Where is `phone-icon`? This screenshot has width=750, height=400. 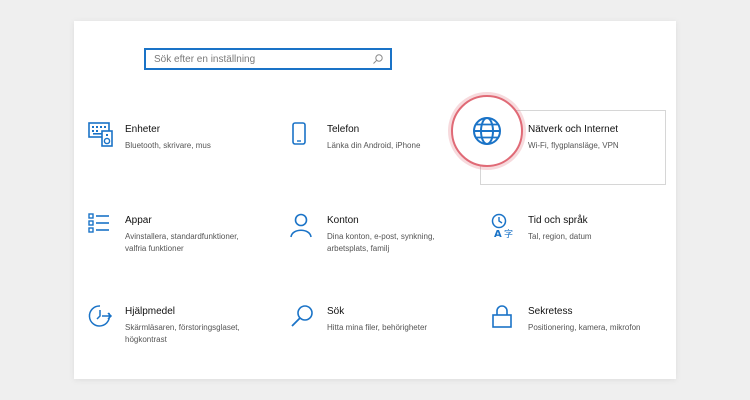
phone-icon is located at coordinates (299, 133).